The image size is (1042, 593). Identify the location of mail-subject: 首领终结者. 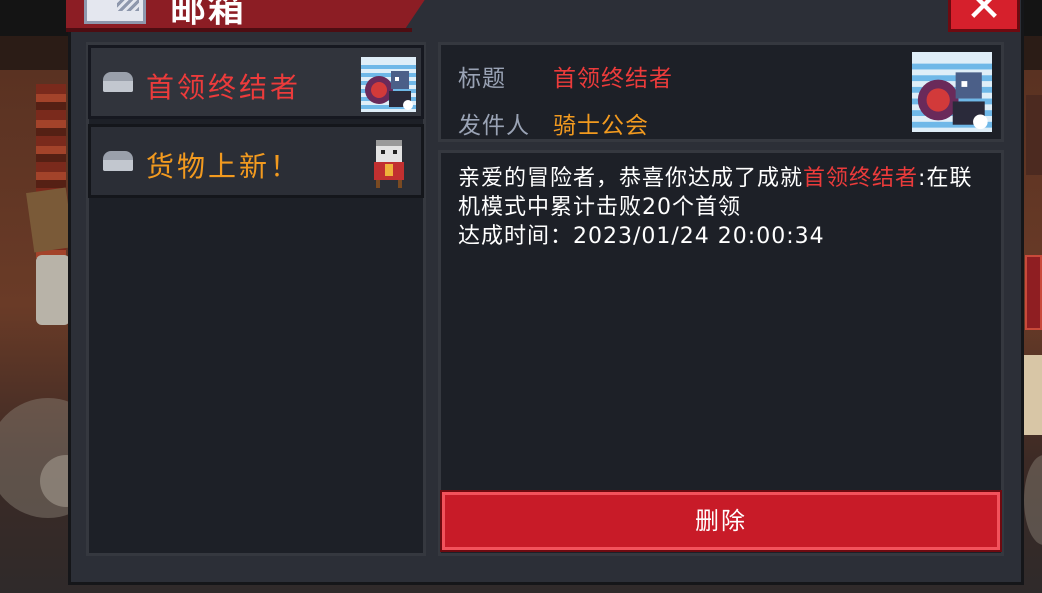
(224, 87).